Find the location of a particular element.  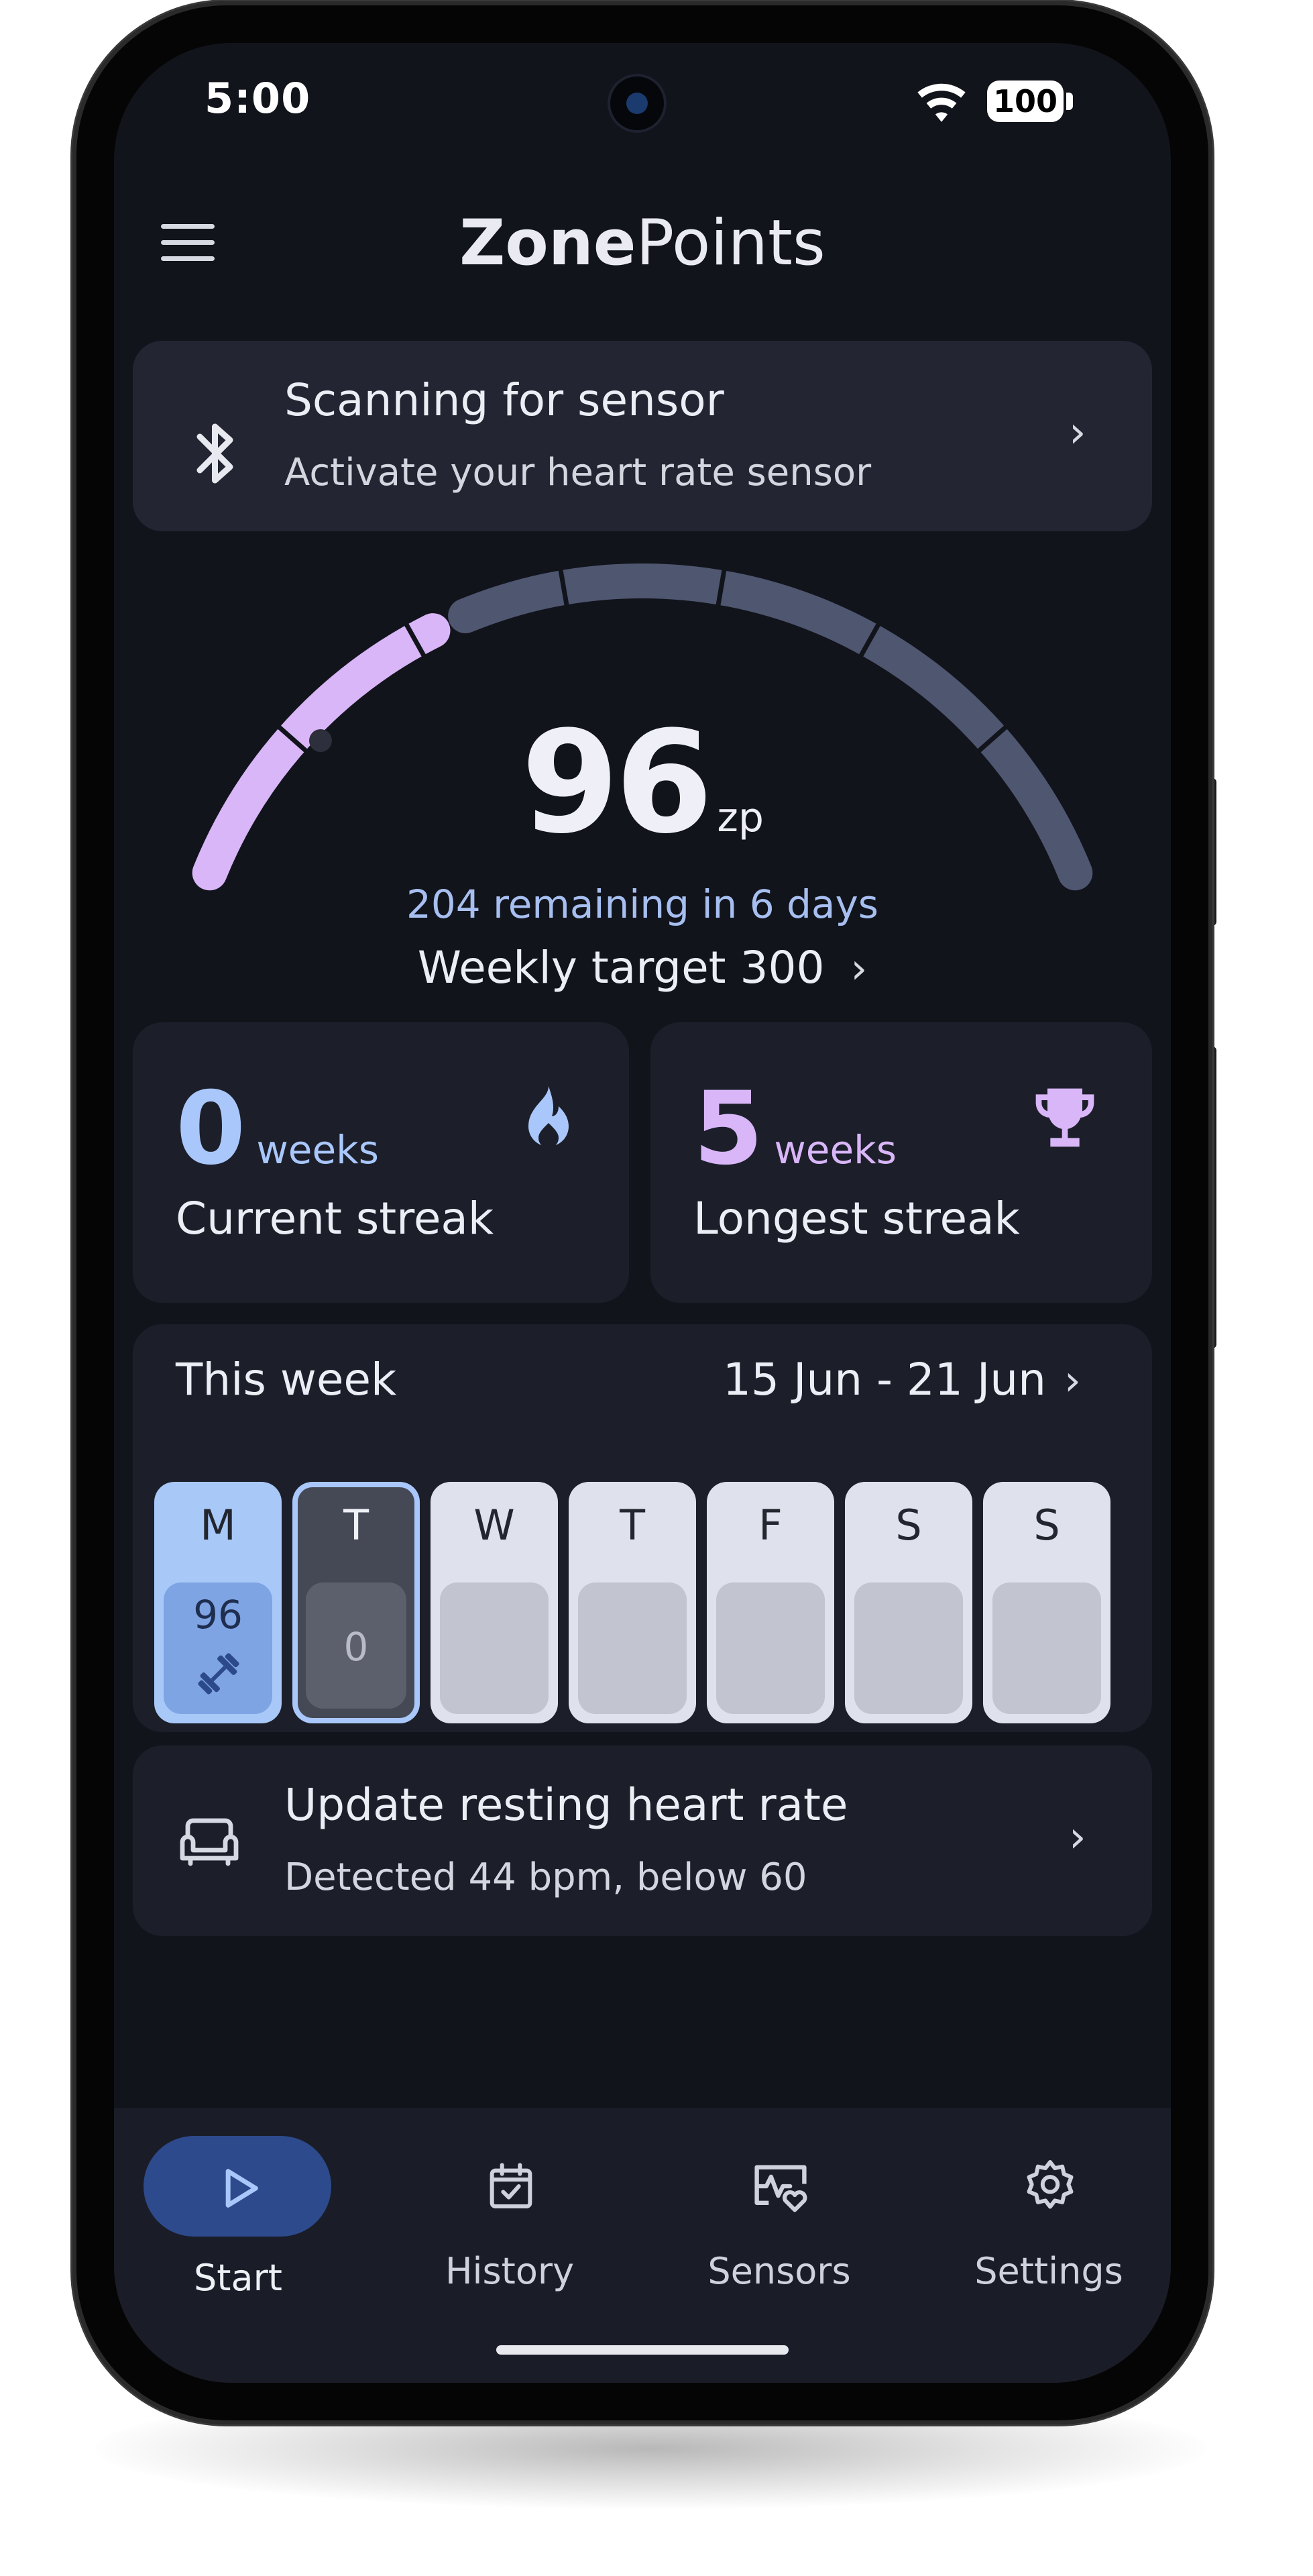

remaining-text: 204 remaining in 6 days is located at coordinates (642, 904).